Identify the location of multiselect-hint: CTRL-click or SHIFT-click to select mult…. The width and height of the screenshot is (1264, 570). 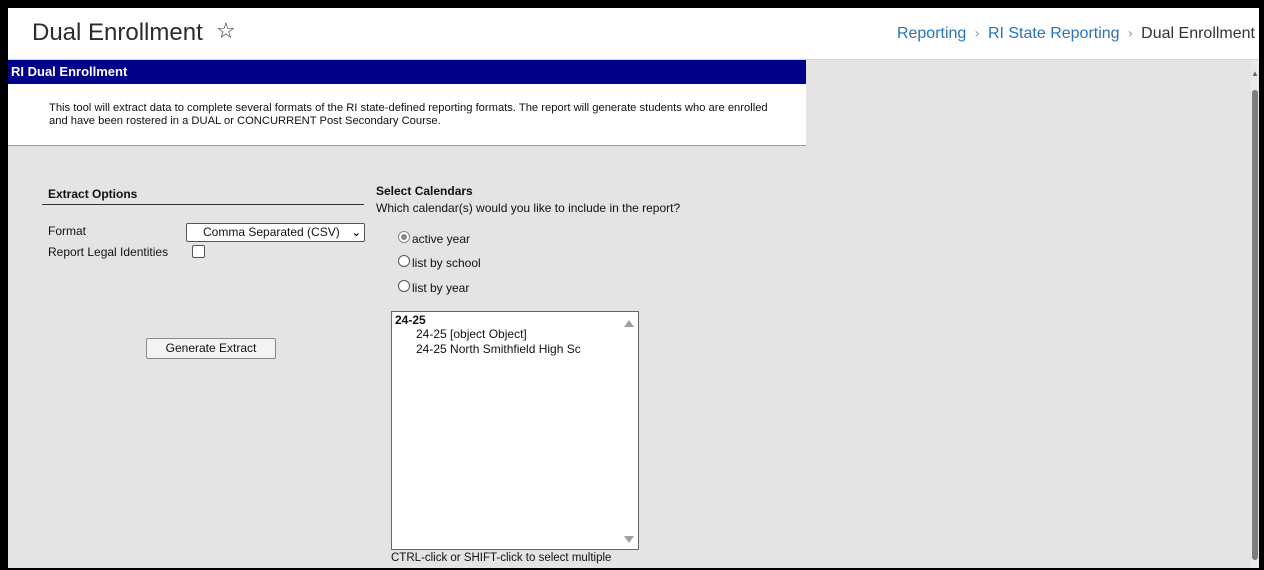
(501, 558).